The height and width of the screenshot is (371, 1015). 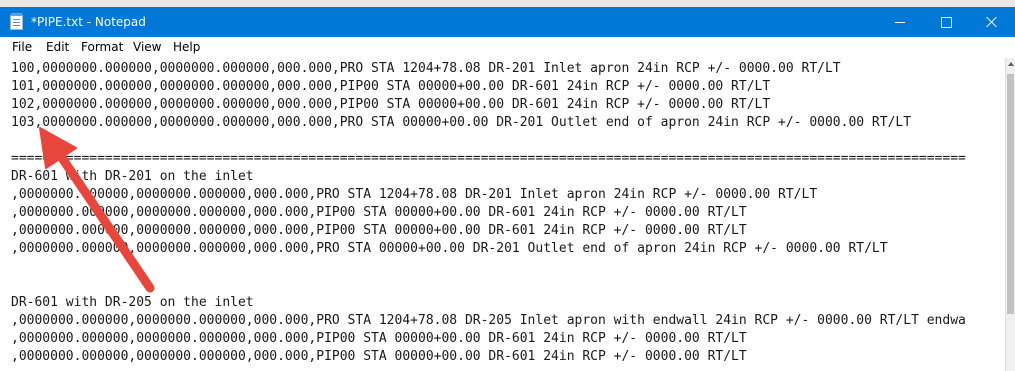 I want to click on maximize-button, so click(x=946, y=22).